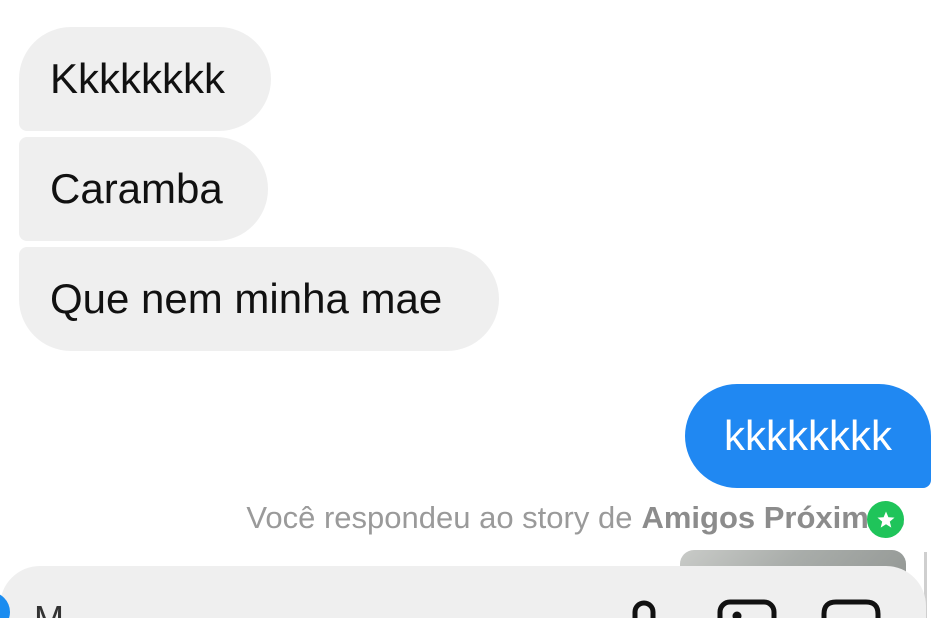  What do you see at coordinates (747, 608) in the screenshot?
I see `gallery-icon` at bounding box center [747, 608].